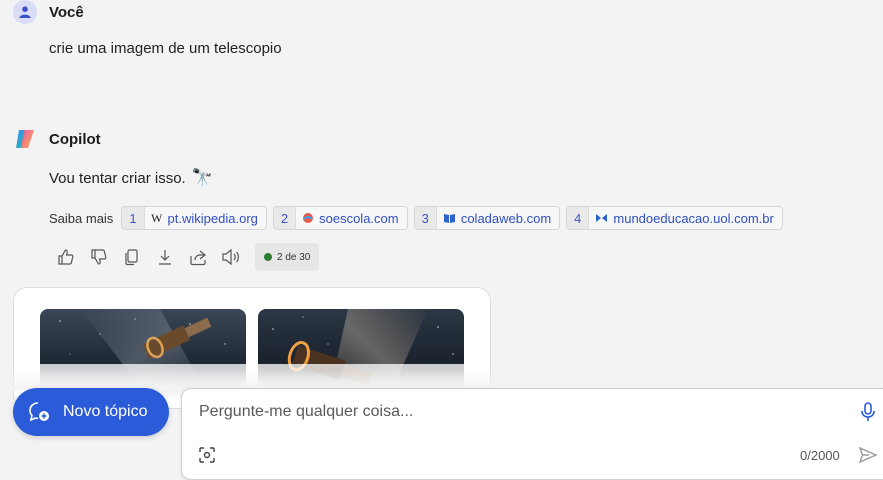 This screenshot has height=480, width=883. Describe the element at coordinates (66, 12) in the screenshot. I see `user-name: Você` at that location.